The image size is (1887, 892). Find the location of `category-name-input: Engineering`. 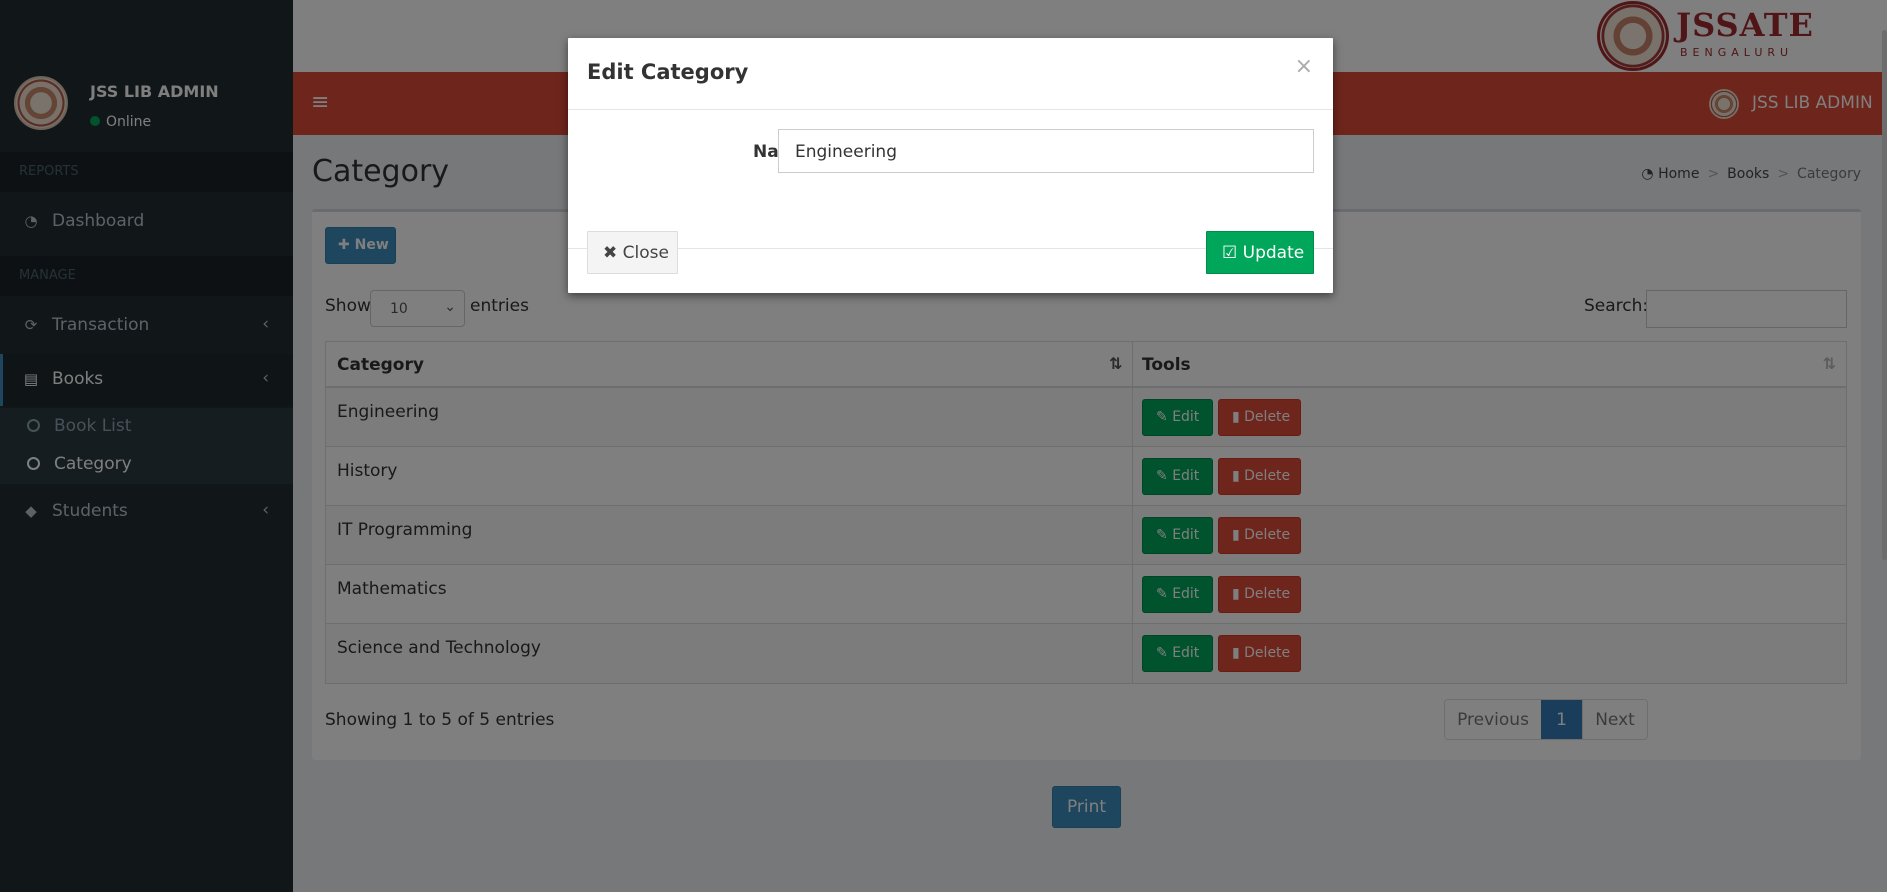

category-name-input: Engineering is located at coordinates (1046, 151).